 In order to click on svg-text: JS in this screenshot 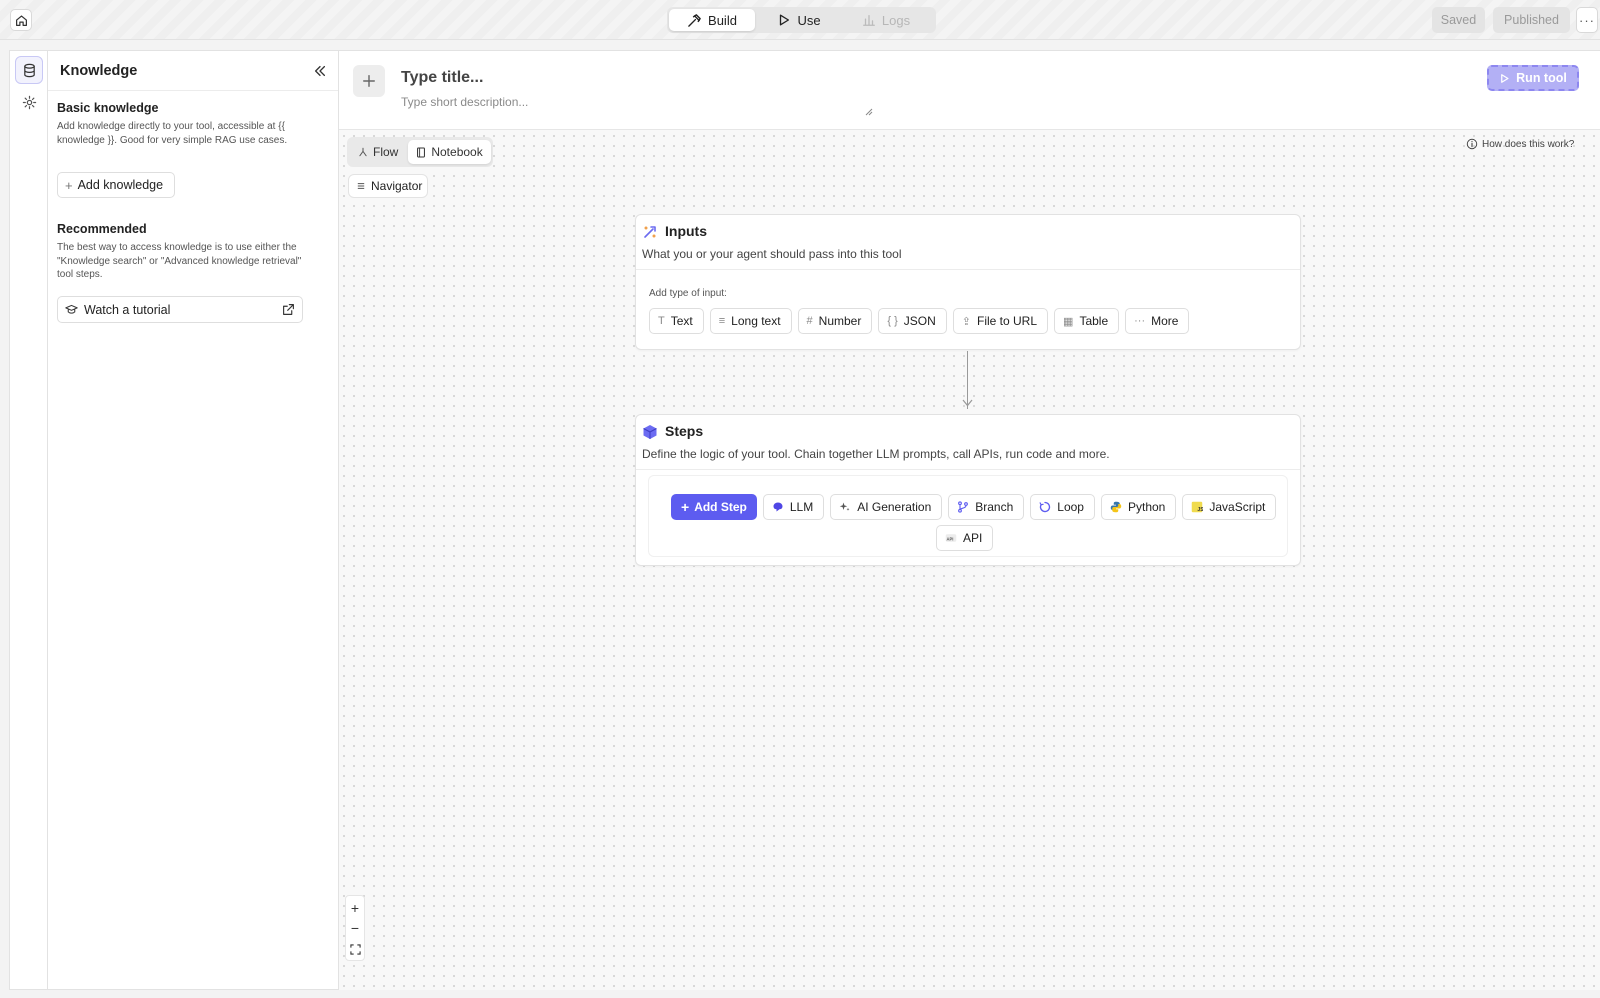, I will do `click(1201, 510)`.